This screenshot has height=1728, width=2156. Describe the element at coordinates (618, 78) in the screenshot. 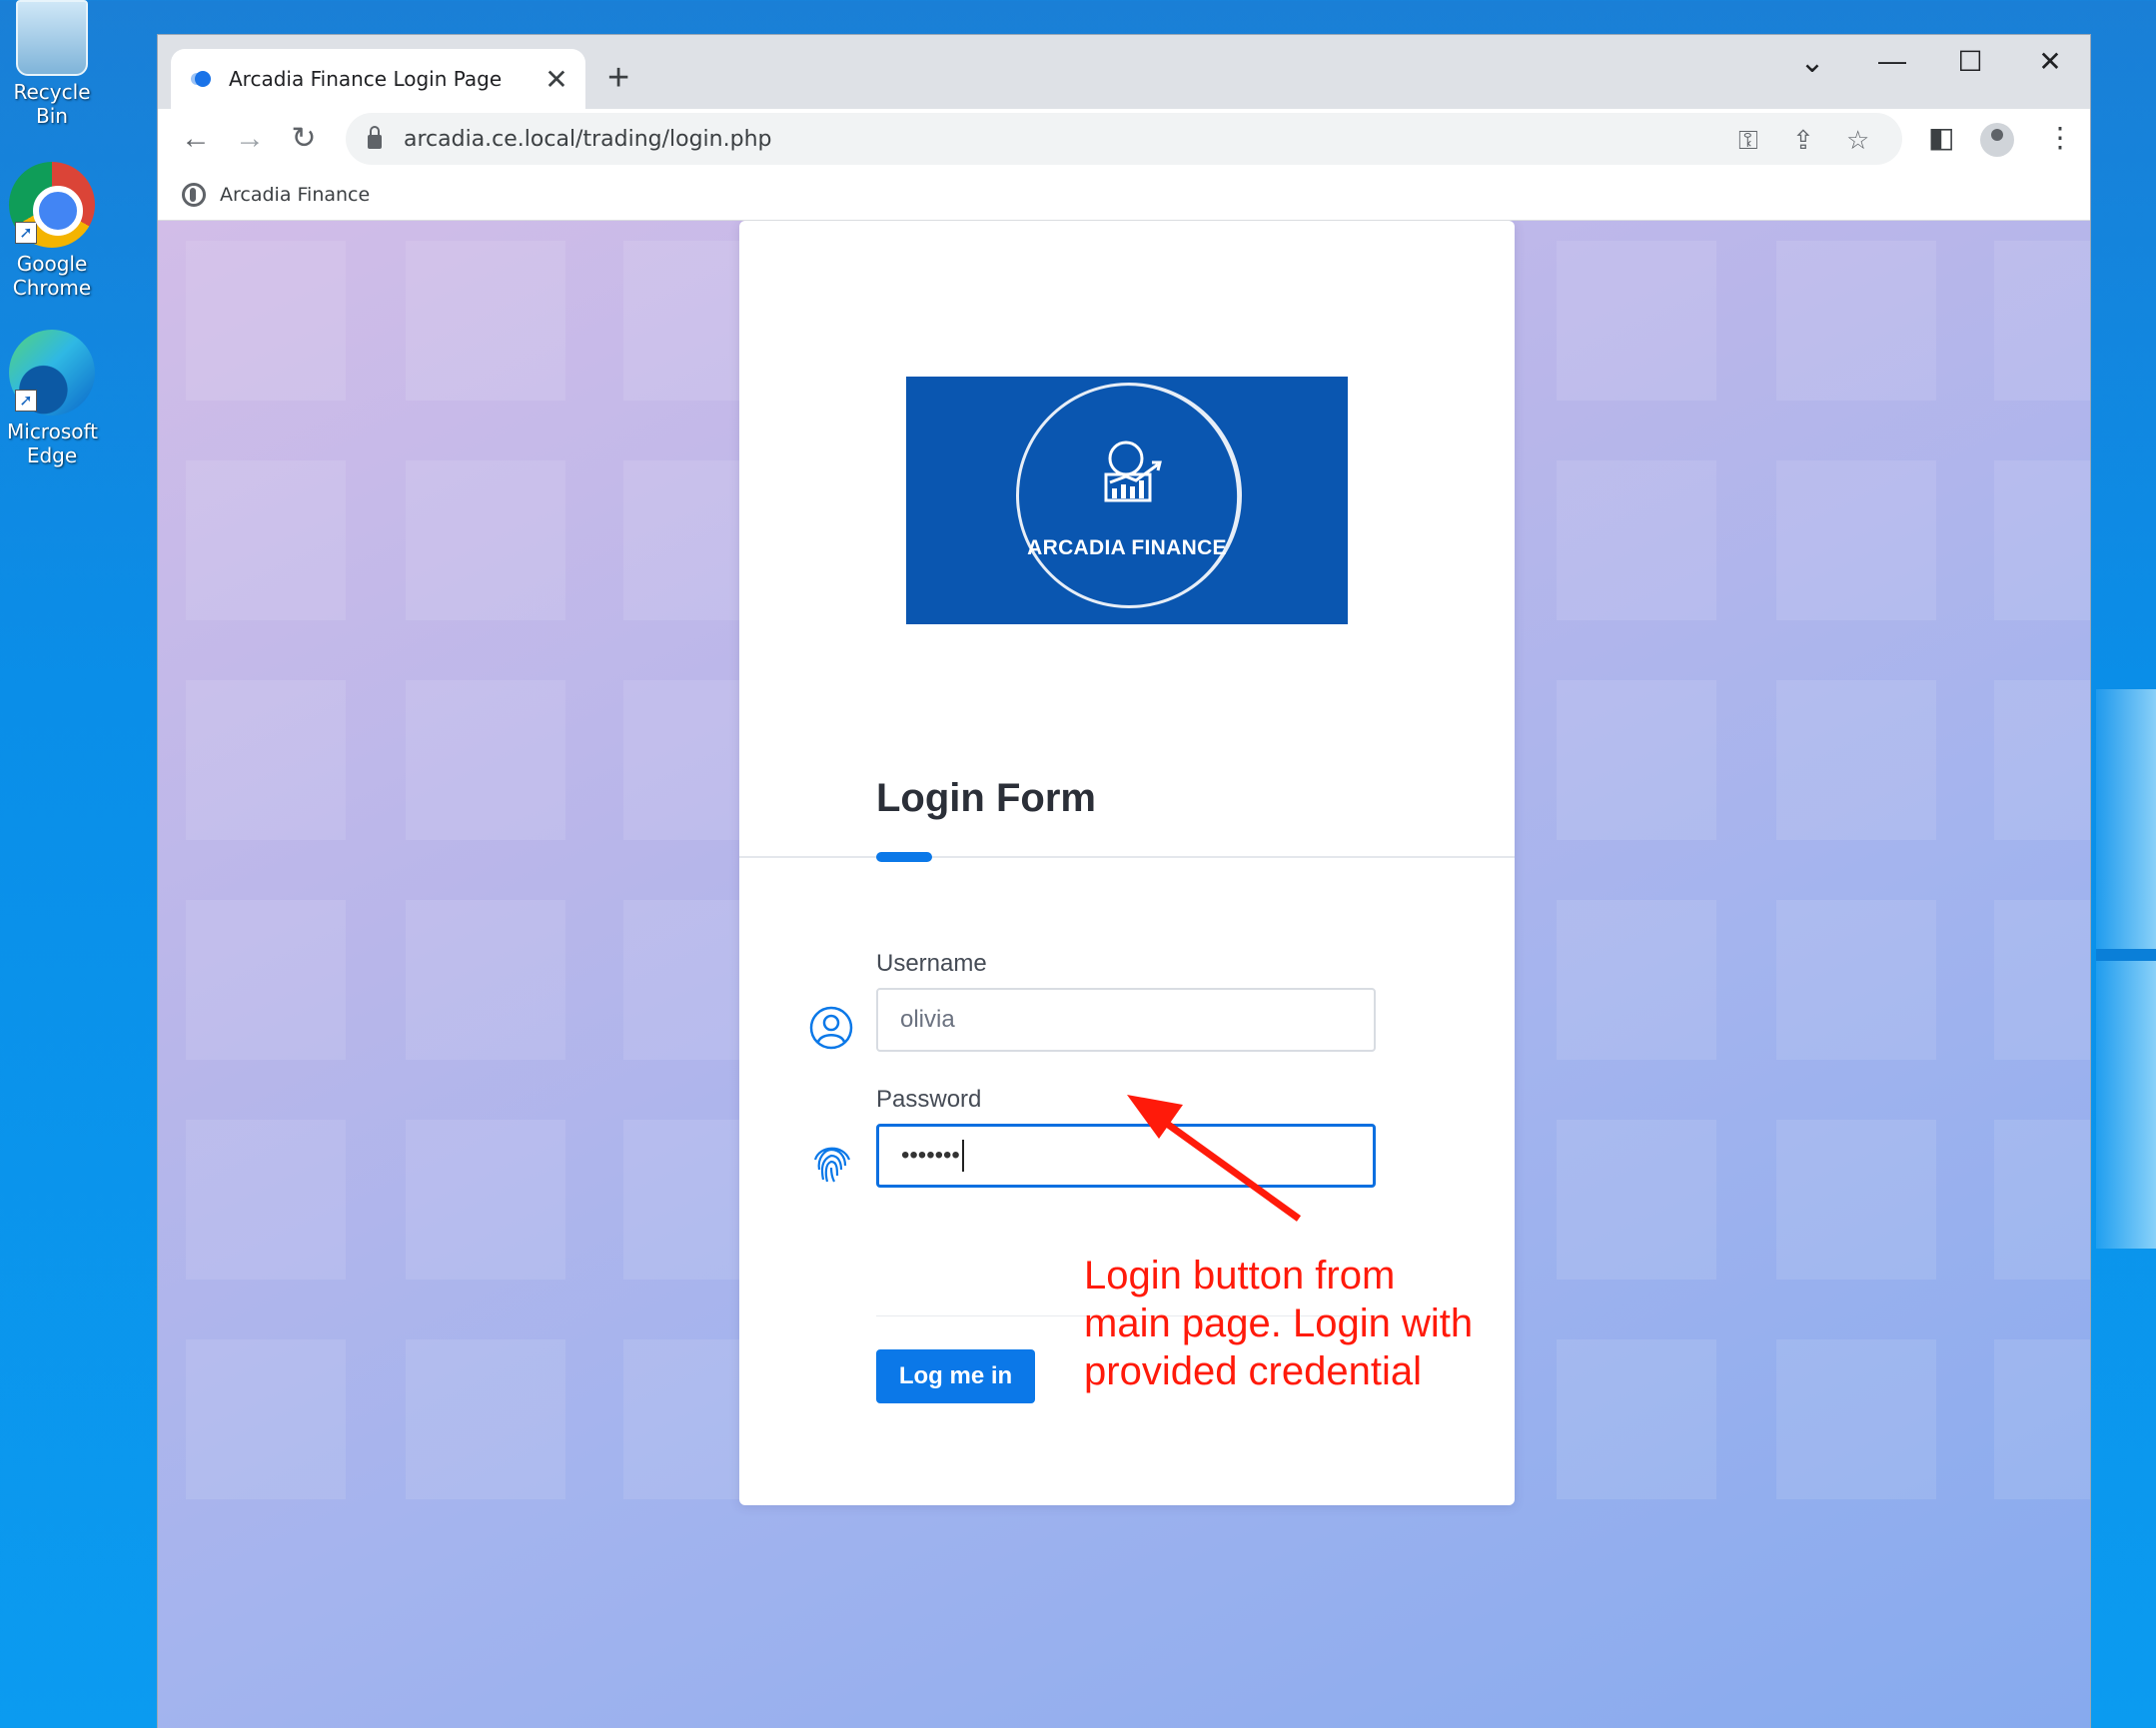

I see `new-tab-button: +` at that location.